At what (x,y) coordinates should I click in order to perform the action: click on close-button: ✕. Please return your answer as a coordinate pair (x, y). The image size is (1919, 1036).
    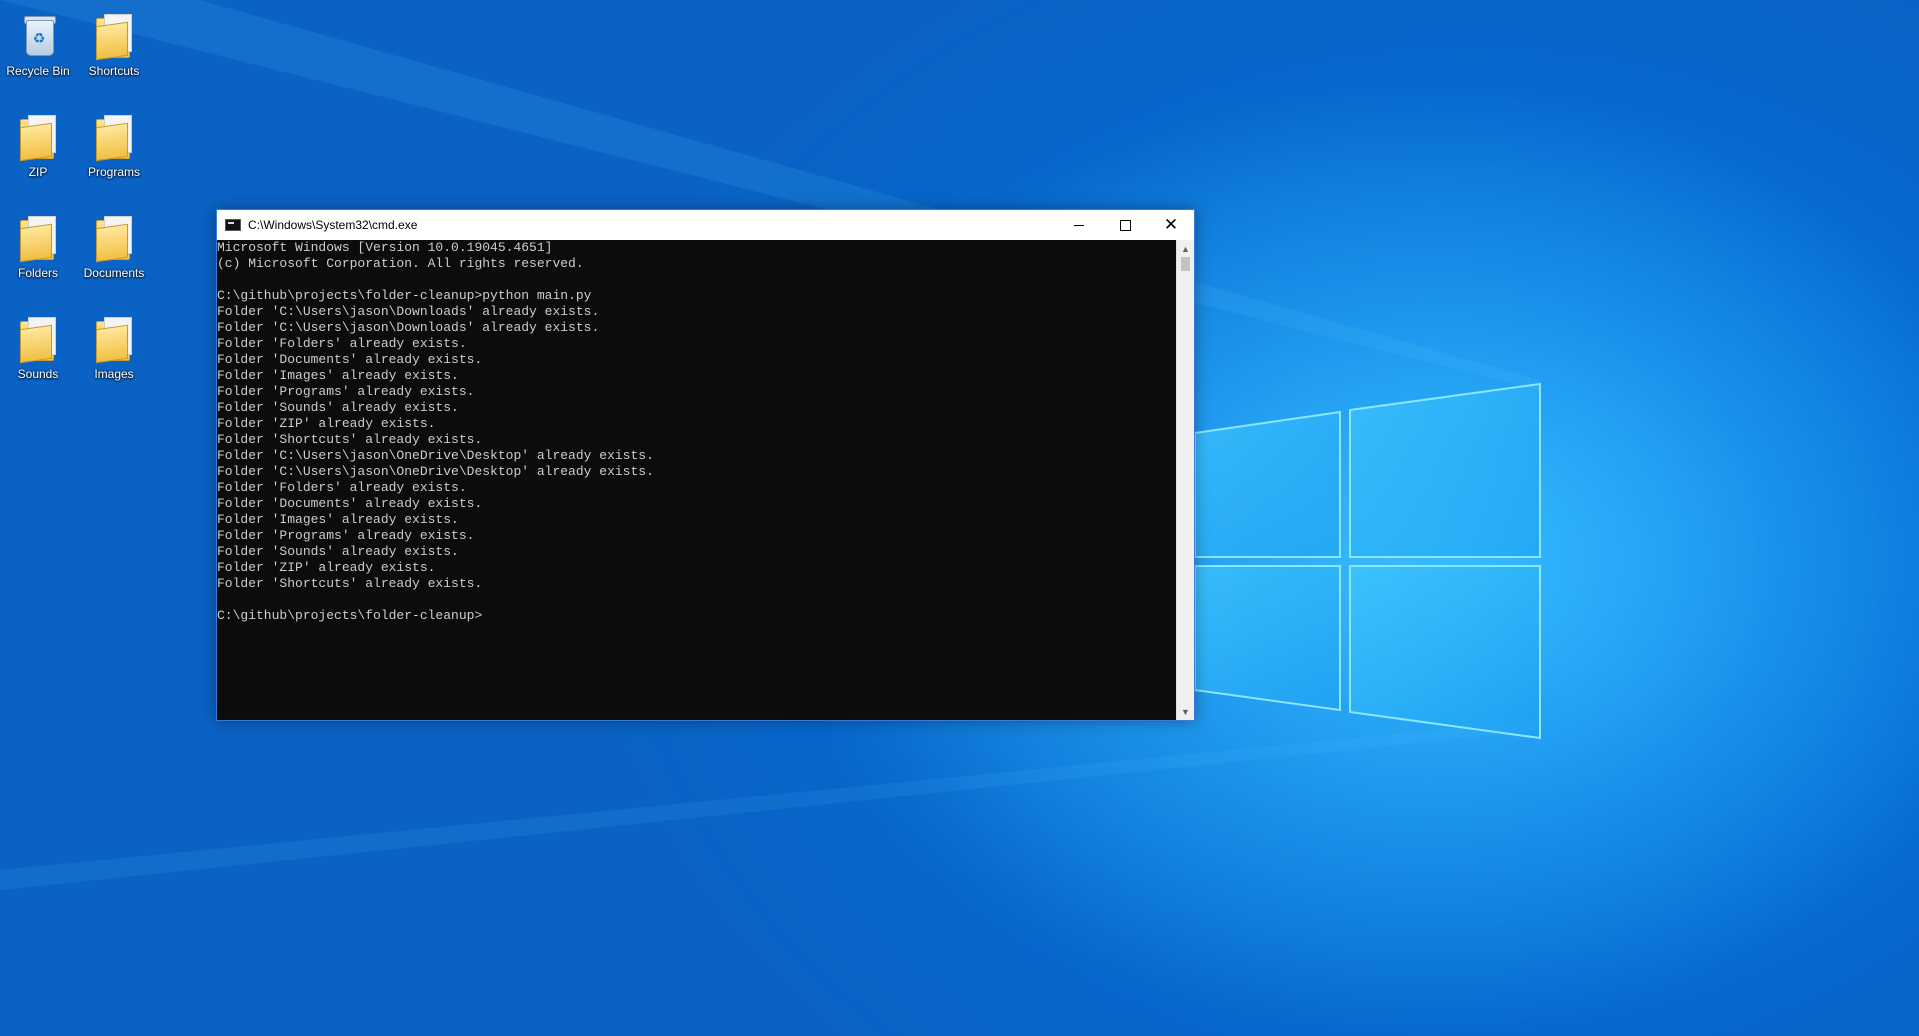
    Looking at the image, I should click on (1171, 225).